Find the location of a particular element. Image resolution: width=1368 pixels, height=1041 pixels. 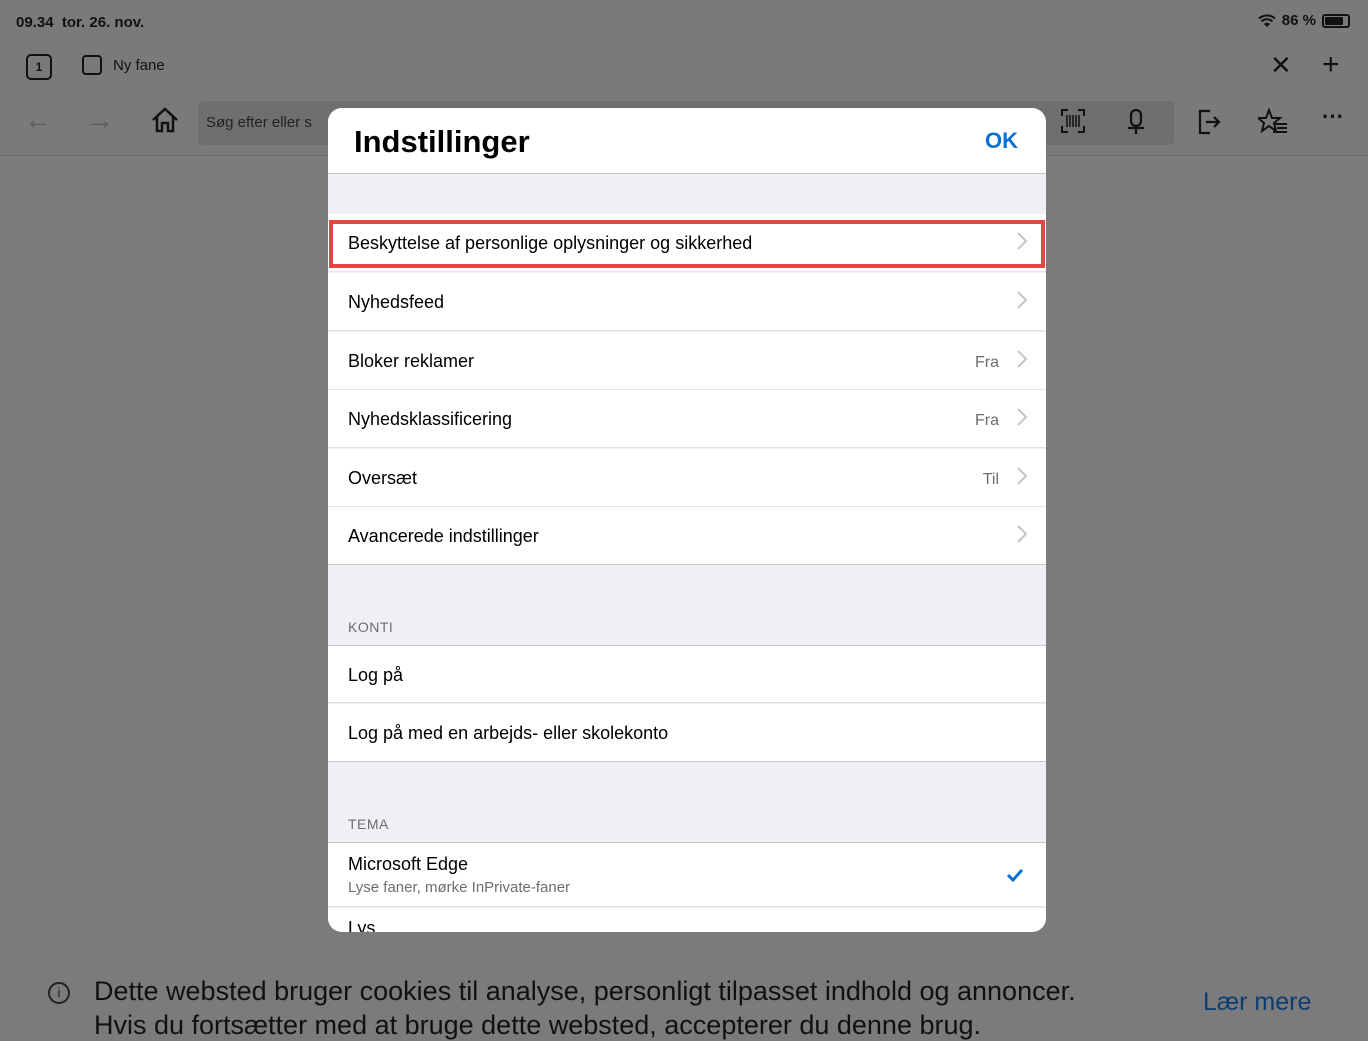

tab-bar: 1 Ny fane ✕ + is located at coordinates (684, 67).